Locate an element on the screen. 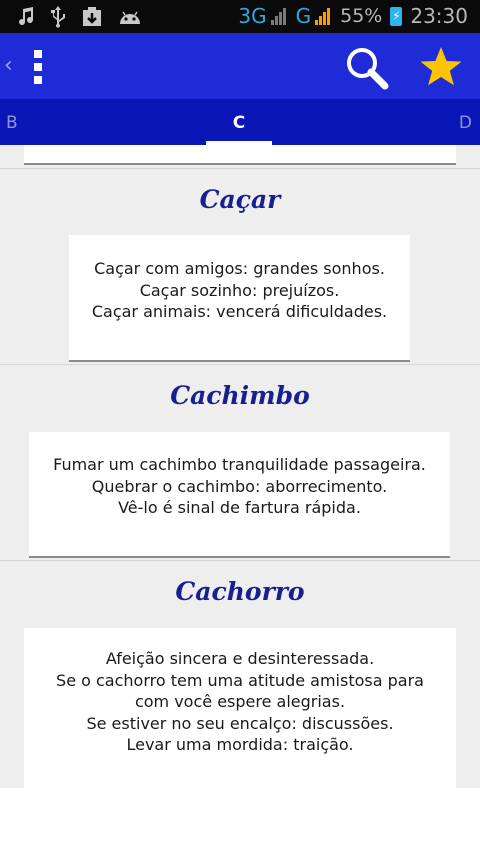 The height and width of the screenshot is (854, 480). clock: 23:30 is located at coordinates (439, 16).